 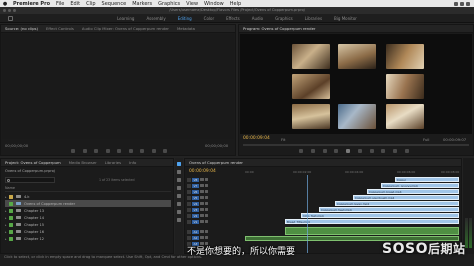 I want to click on search-icon, so click(x=468, y=3).